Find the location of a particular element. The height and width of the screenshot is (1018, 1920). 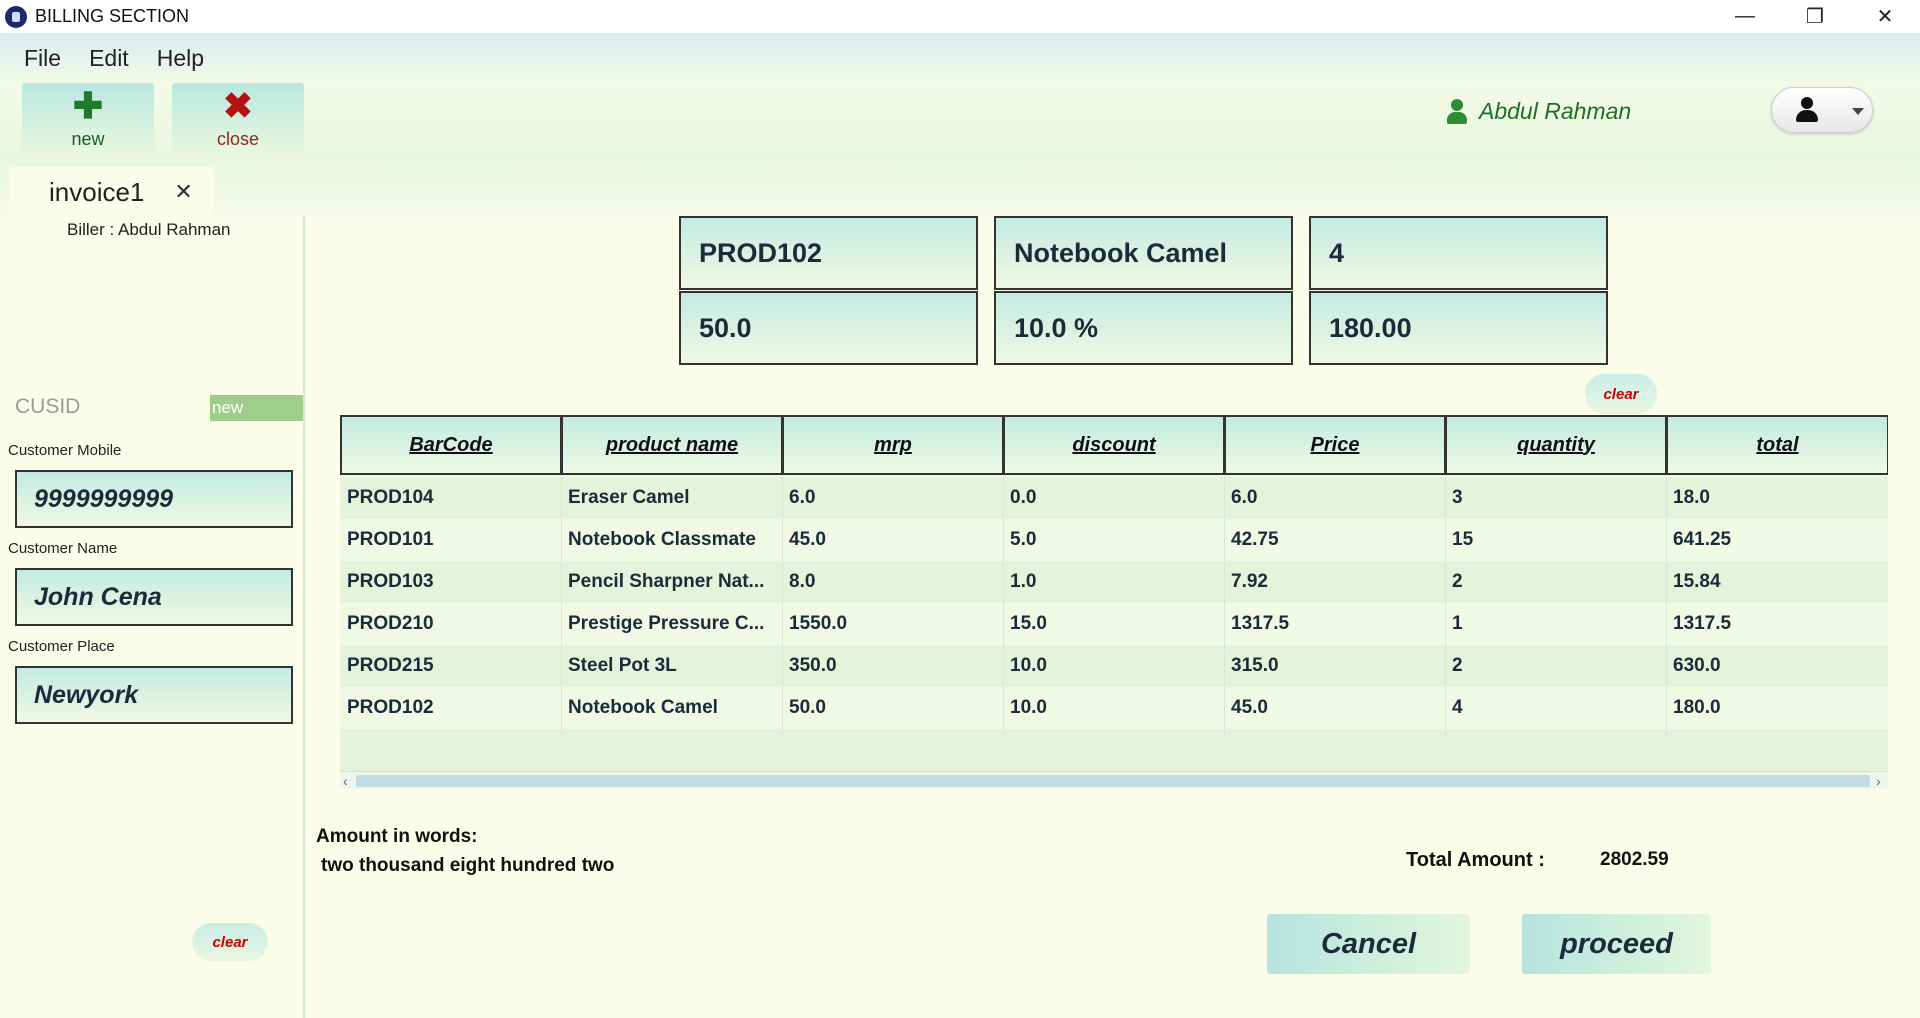

menu-edit: Edit is located at coordinates (109, 58).